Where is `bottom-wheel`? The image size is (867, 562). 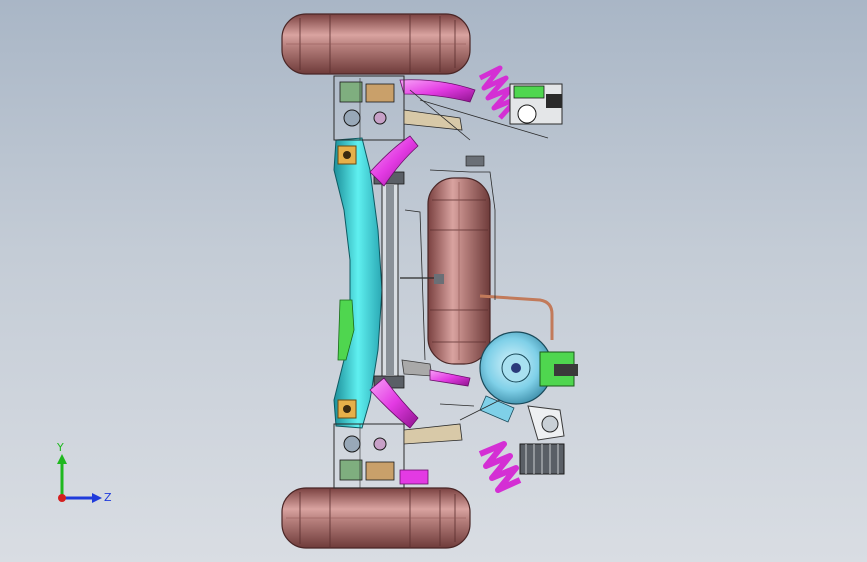
bottom-wheel is located at coordinates (376, 518).